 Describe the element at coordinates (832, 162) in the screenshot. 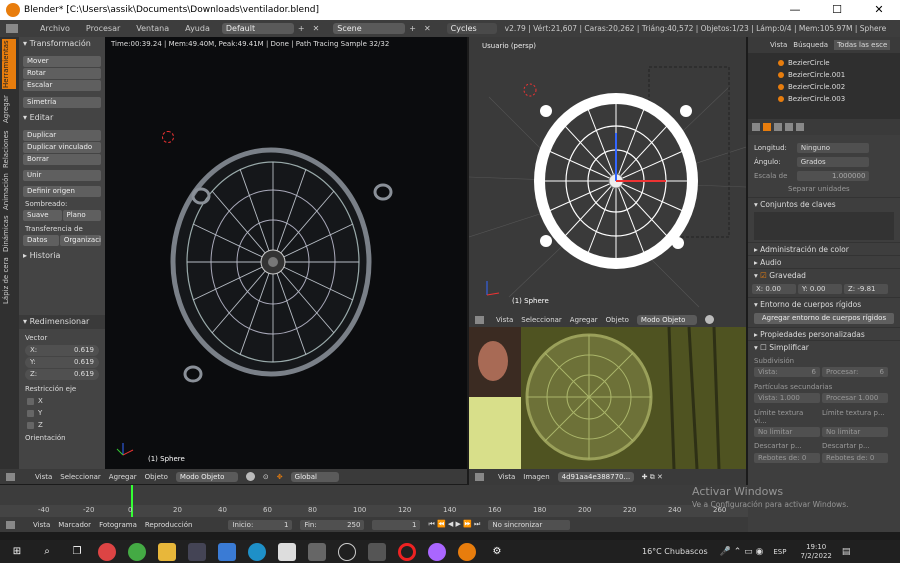

I see `angle-dropdown: Grados` at that location.